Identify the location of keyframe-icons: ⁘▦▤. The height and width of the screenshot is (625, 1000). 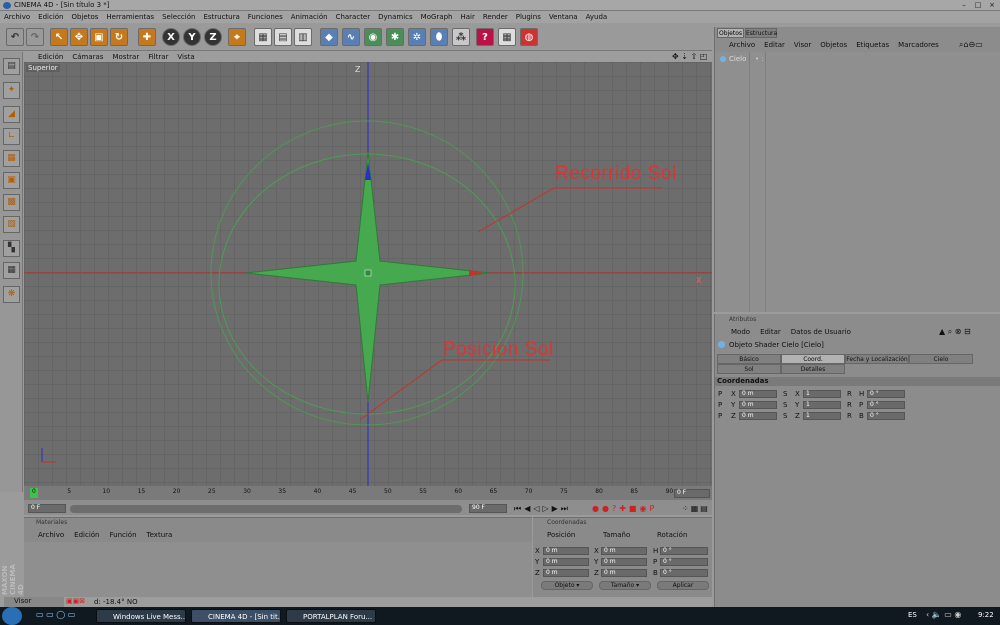
(696, 508).